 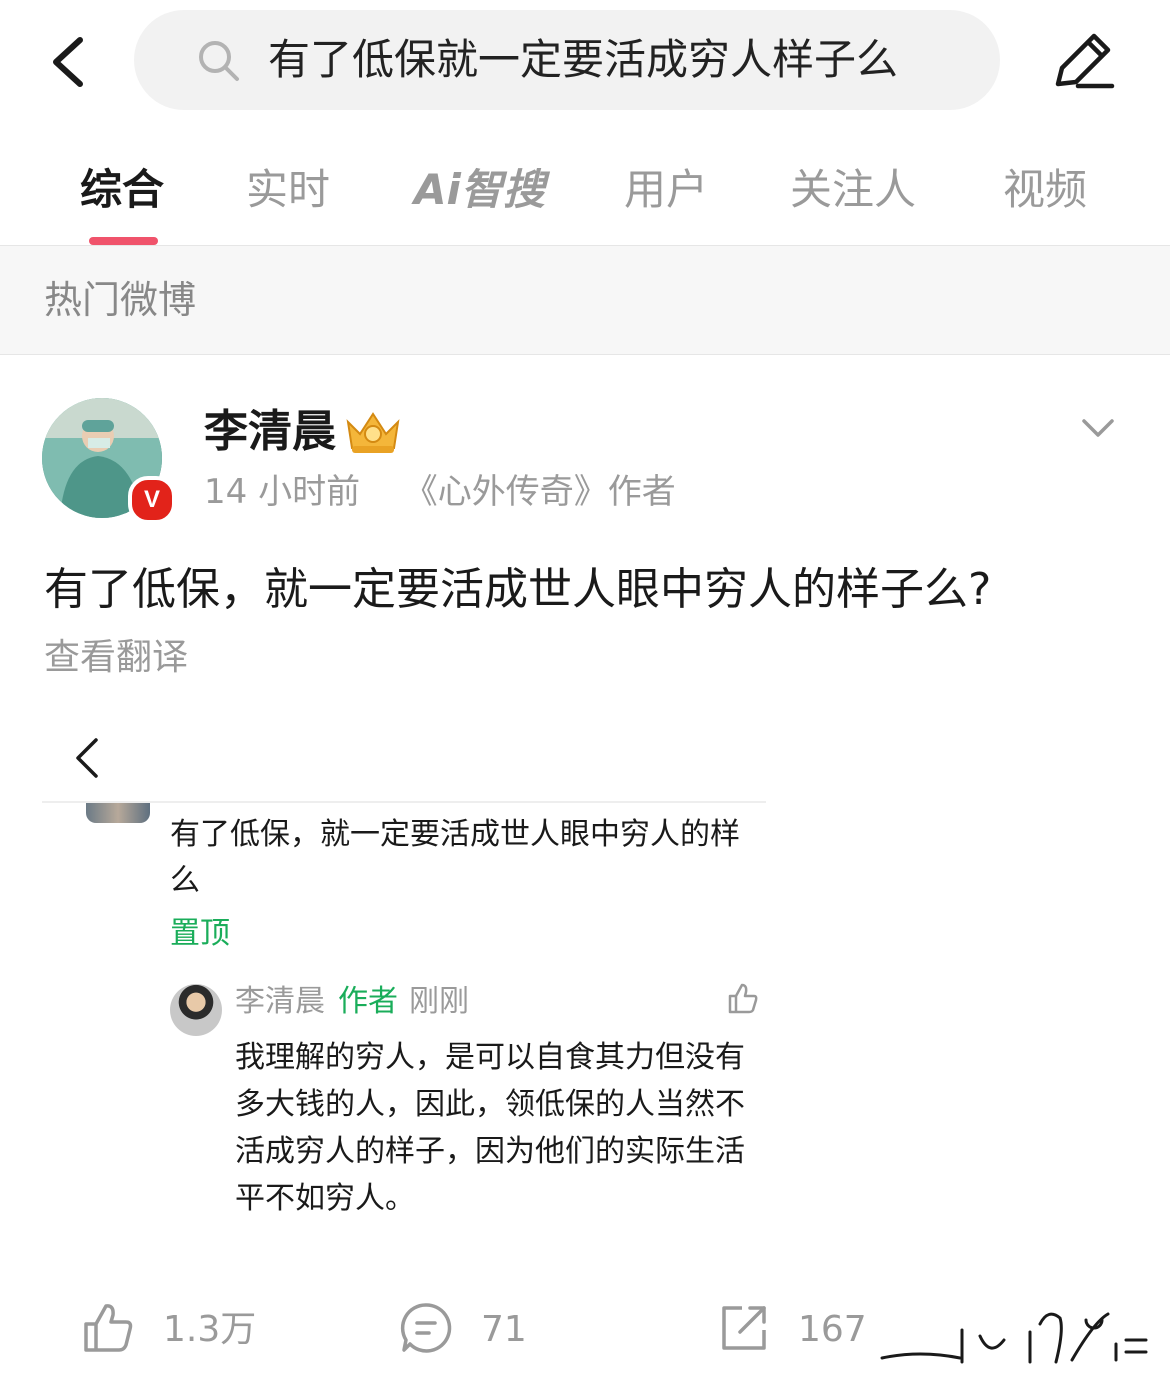 What do you see at coordinates (219, 61) in the screenshot?
I see `search-icon` at bounding box center [219, 61].